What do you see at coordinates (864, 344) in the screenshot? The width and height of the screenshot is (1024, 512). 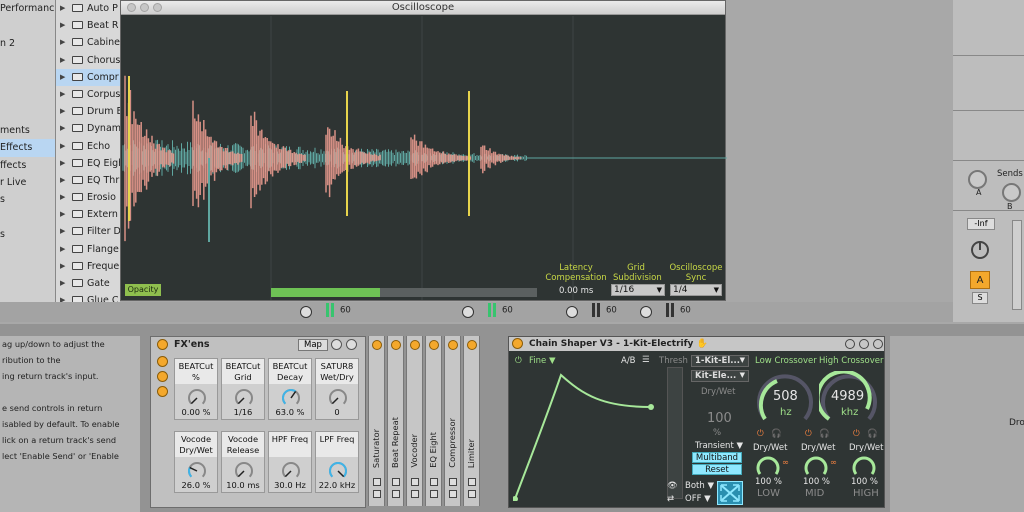 I see `device-hotswap-icon` at bounding box center [864, 344].